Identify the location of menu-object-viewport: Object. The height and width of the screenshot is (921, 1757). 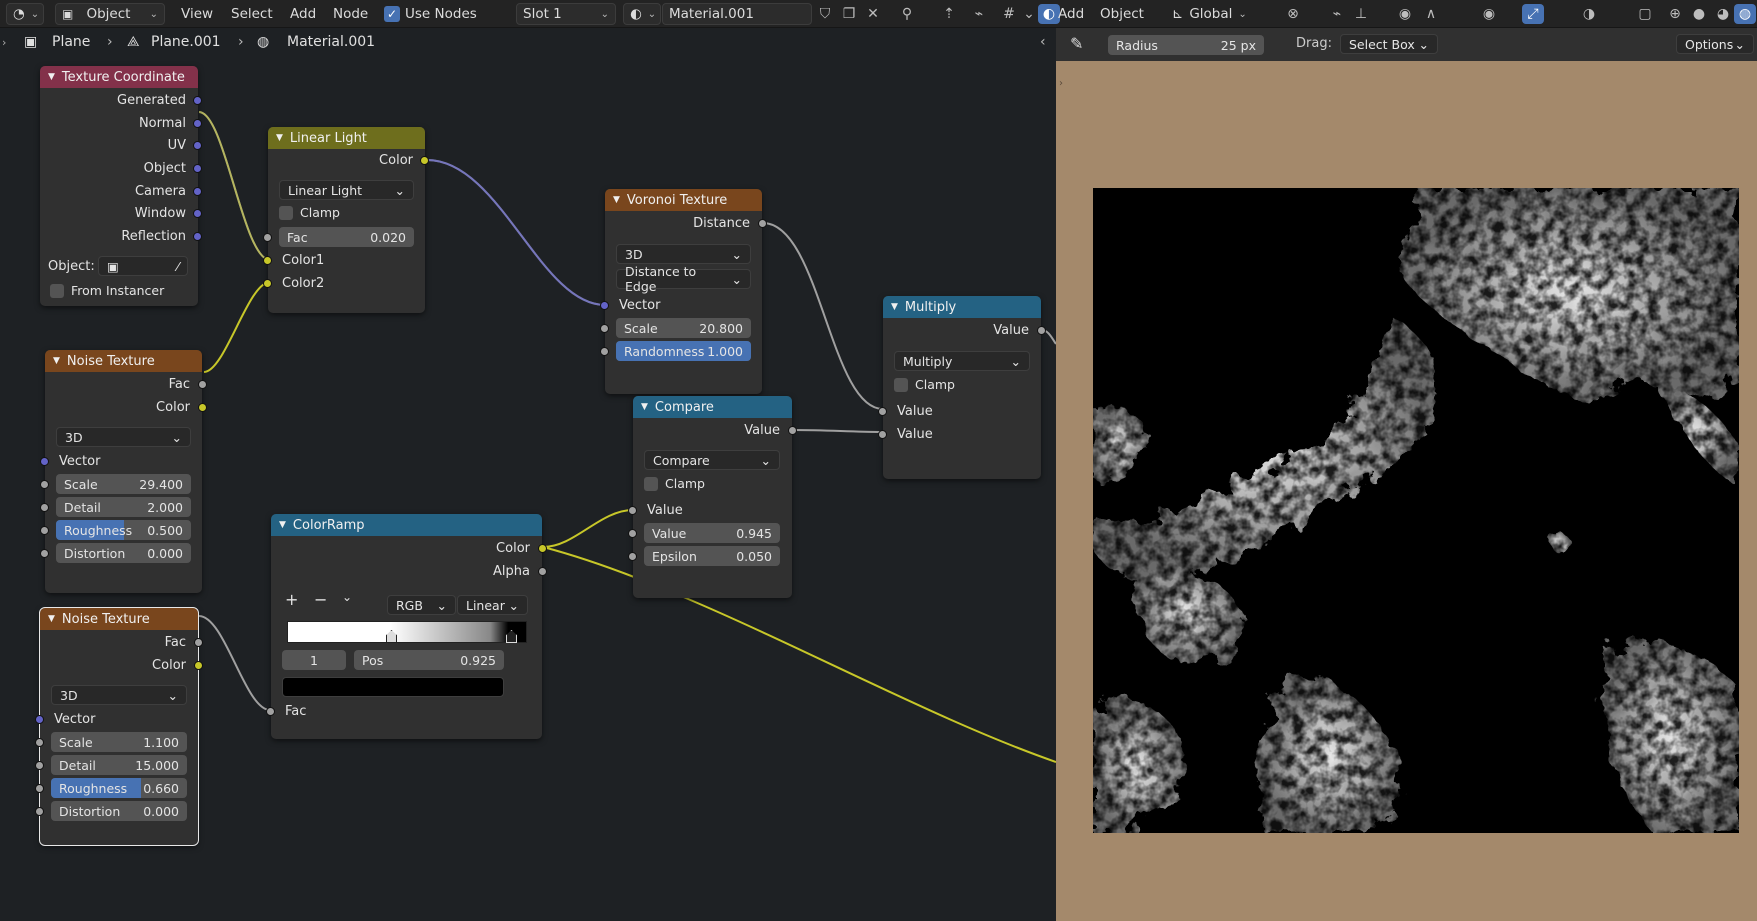
(1122, 14).